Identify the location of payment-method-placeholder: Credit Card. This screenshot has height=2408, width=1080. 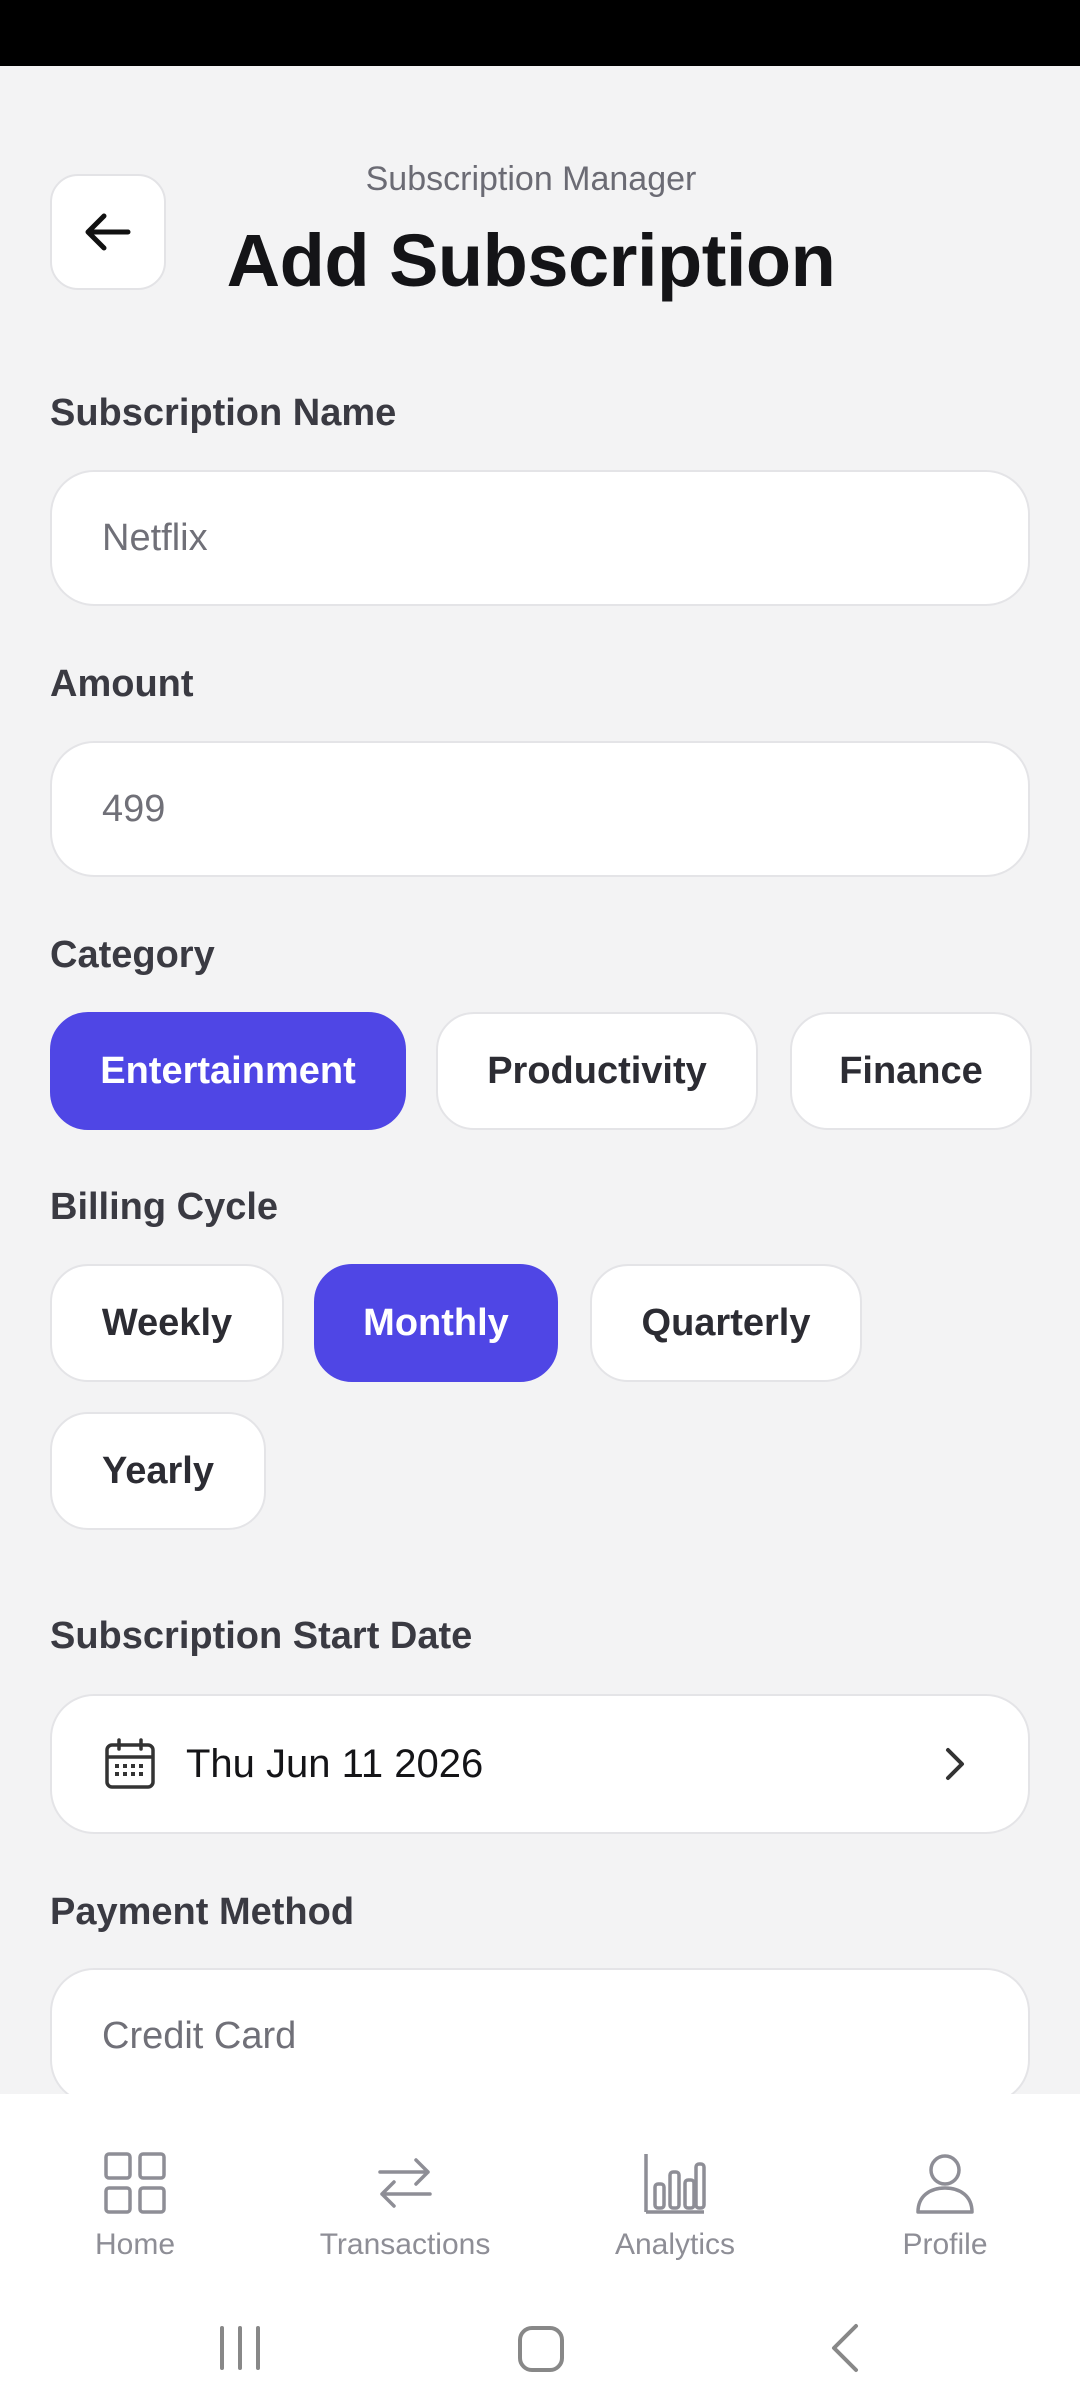
(199, 2035).